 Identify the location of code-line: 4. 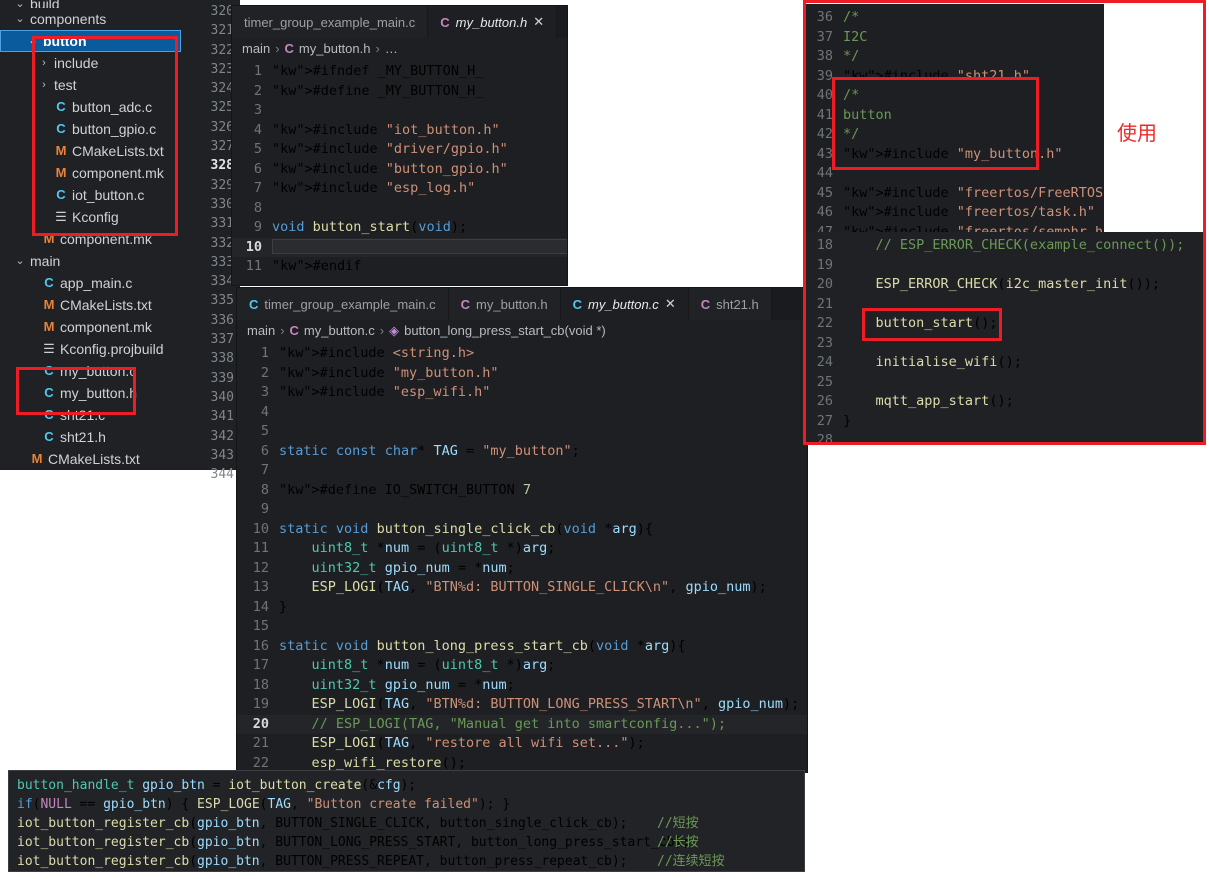
(522, 413).